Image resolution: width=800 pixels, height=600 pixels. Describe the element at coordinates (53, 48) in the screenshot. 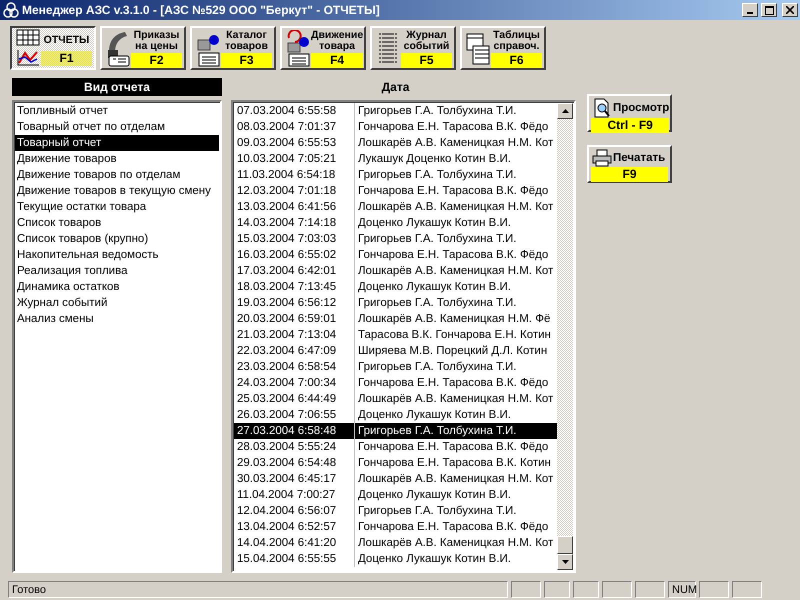

I see `toolbar-button: ОТЧЕТЫ F1` at that location.